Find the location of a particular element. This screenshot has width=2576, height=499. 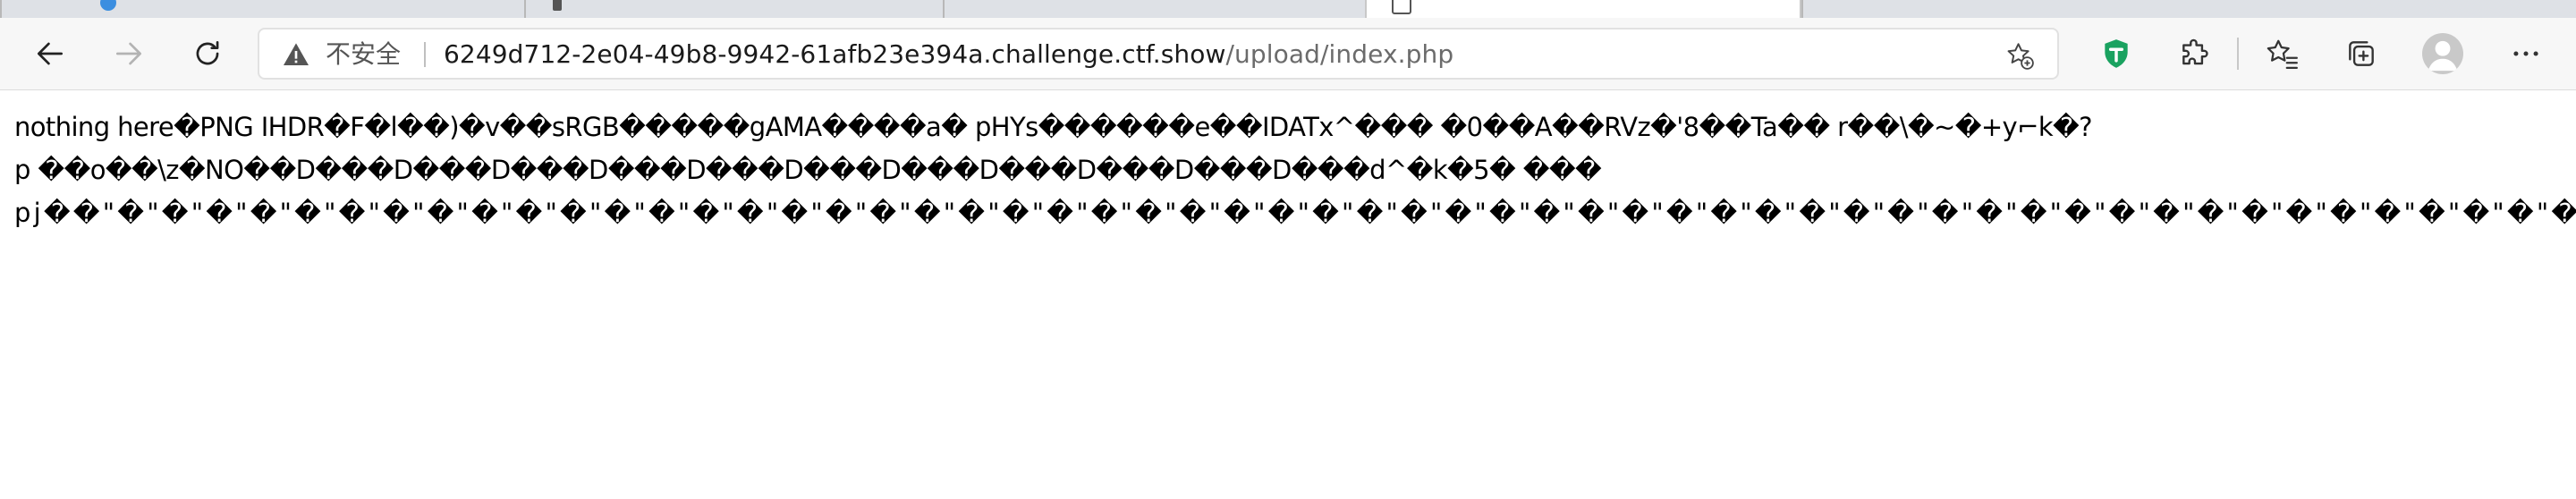

favorites-button is located at coordinates (2282, 53).